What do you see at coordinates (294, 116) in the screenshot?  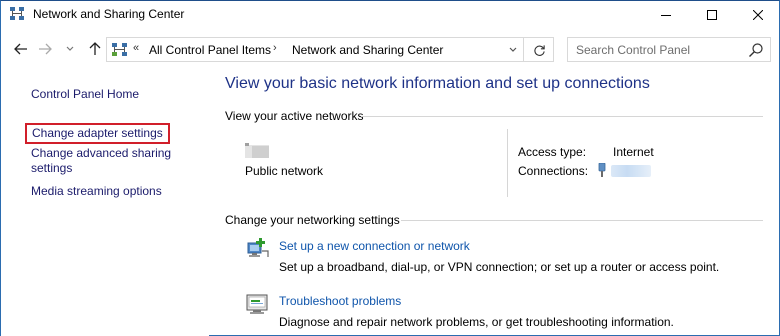 I see `active-networks-heading: View your active networks` at bounding box center [294, 116].